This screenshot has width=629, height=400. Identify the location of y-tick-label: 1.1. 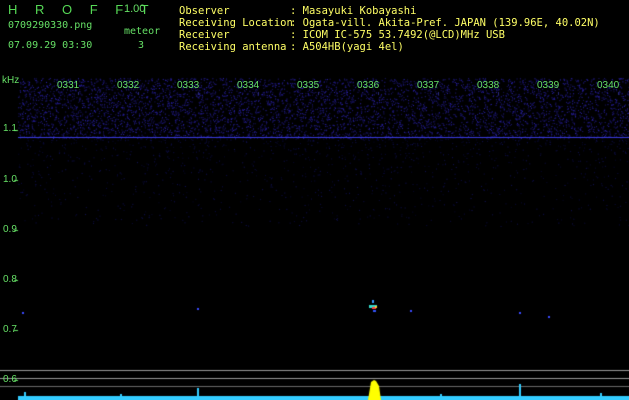
(10, 128).